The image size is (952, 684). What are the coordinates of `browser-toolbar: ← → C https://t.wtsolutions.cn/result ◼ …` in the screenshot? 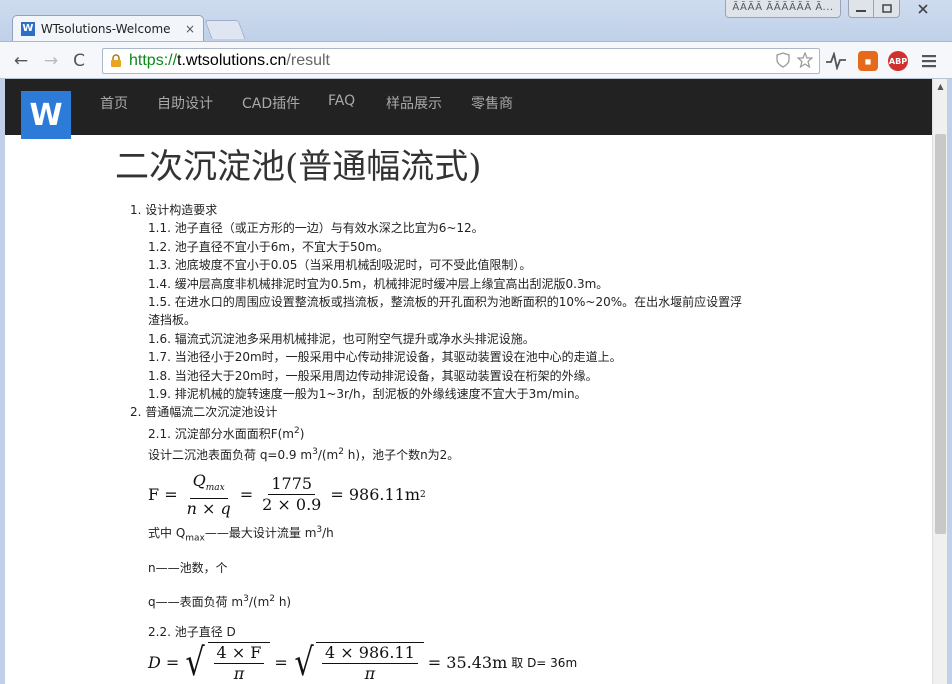 It's located at (476, 60).